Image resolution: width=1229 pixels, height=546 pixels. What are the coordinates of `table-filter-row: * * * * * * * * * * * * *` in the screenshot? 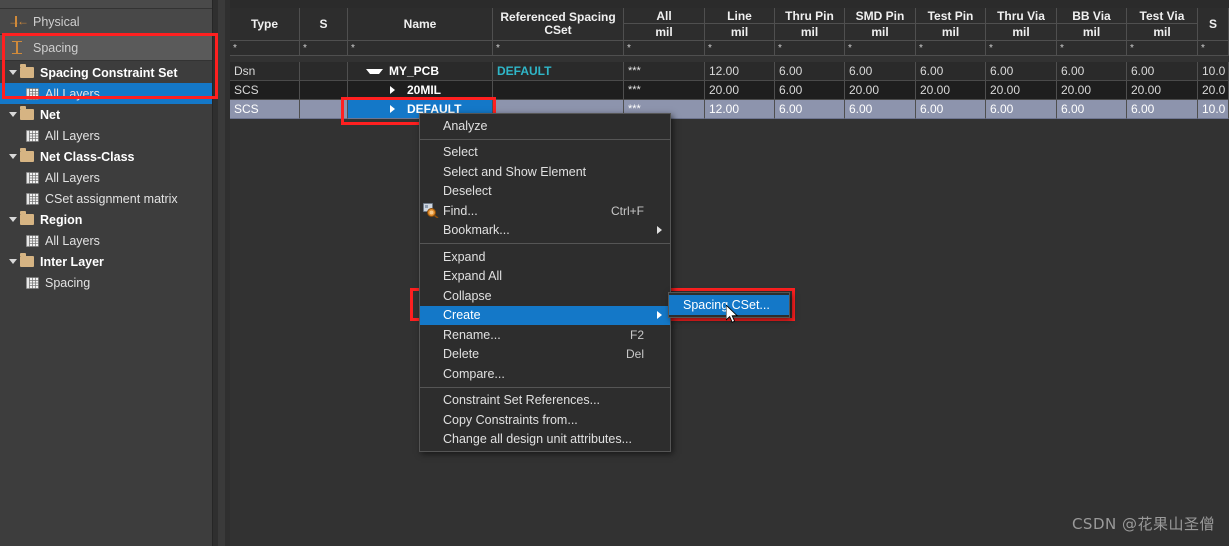 It's located at (729, 48).